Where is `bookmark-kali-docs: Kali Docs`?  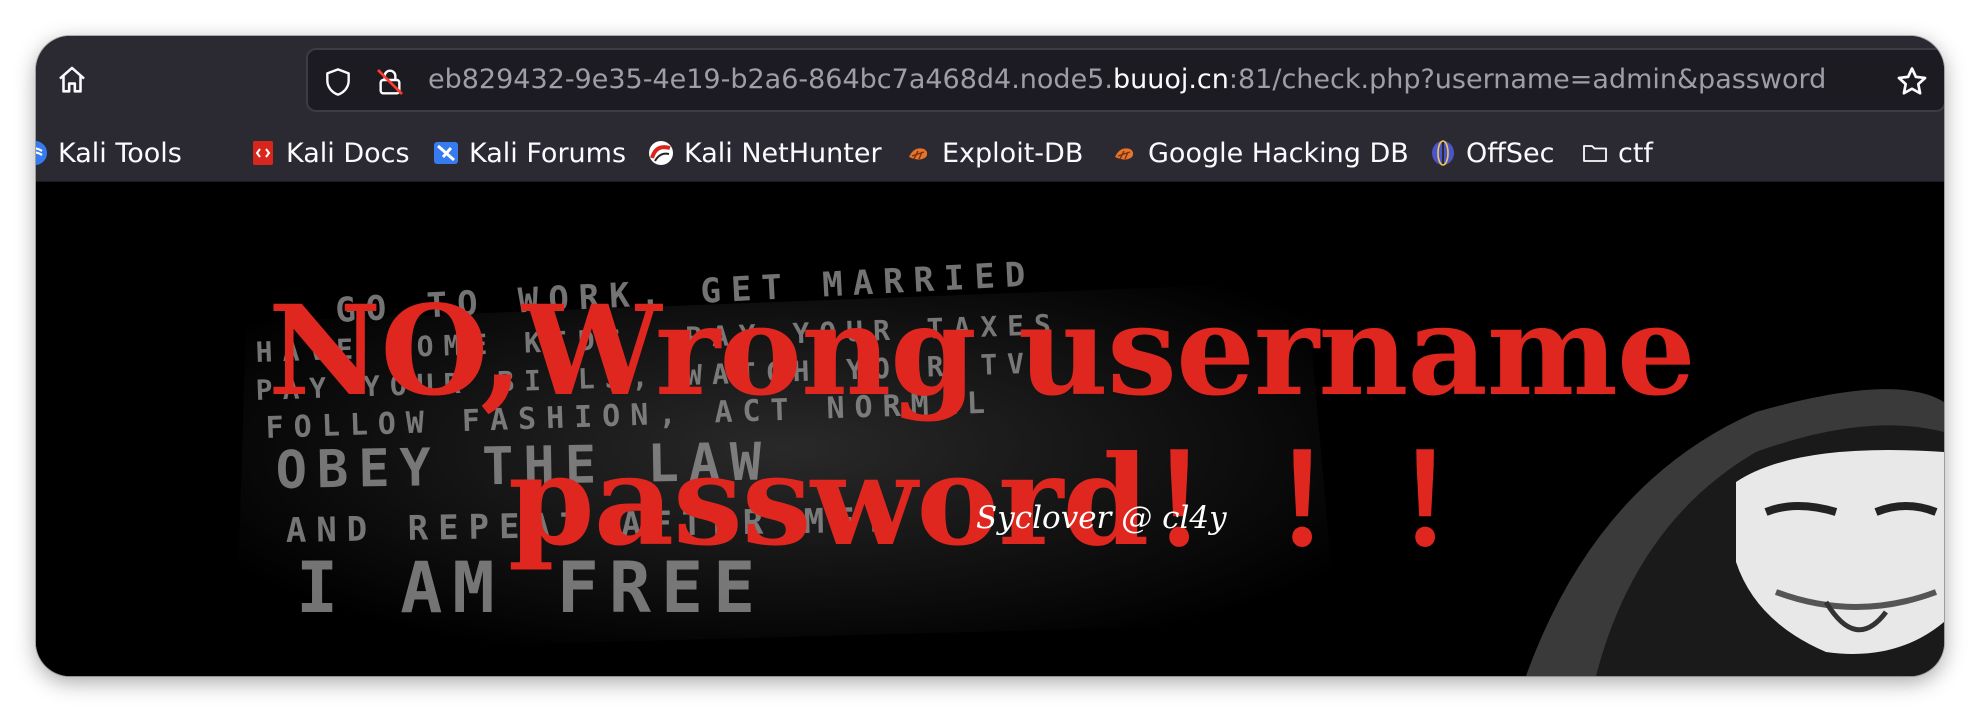
bookmark-kali-docs: Kali Docs is located at coordinates (330, 152).